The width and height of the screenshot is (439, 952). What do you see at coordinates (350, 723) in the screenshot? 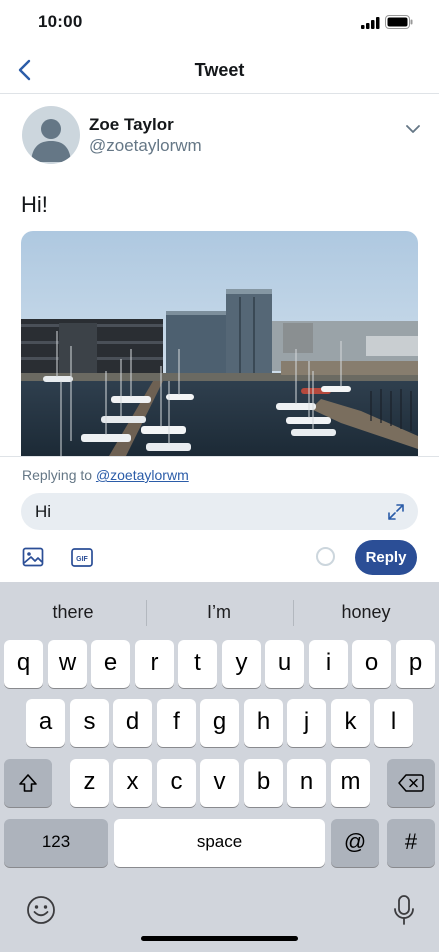
I see `key-k: k` at bounding box center [350, 723].